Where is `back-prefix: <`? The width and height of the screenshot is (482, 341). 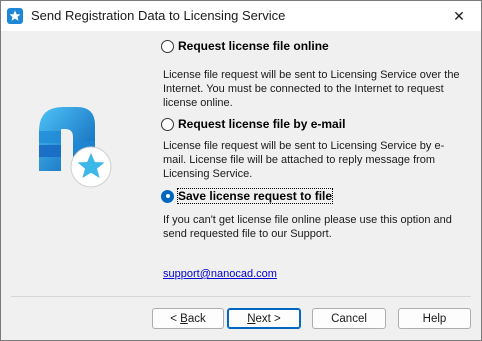
back-prefix: < is located at coordinates (175, 318).